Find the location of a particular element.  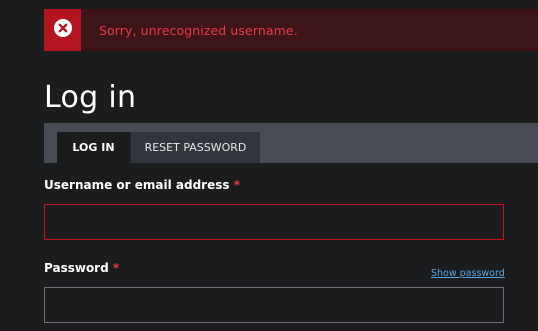

password-input is located at coordinates (274, 305).